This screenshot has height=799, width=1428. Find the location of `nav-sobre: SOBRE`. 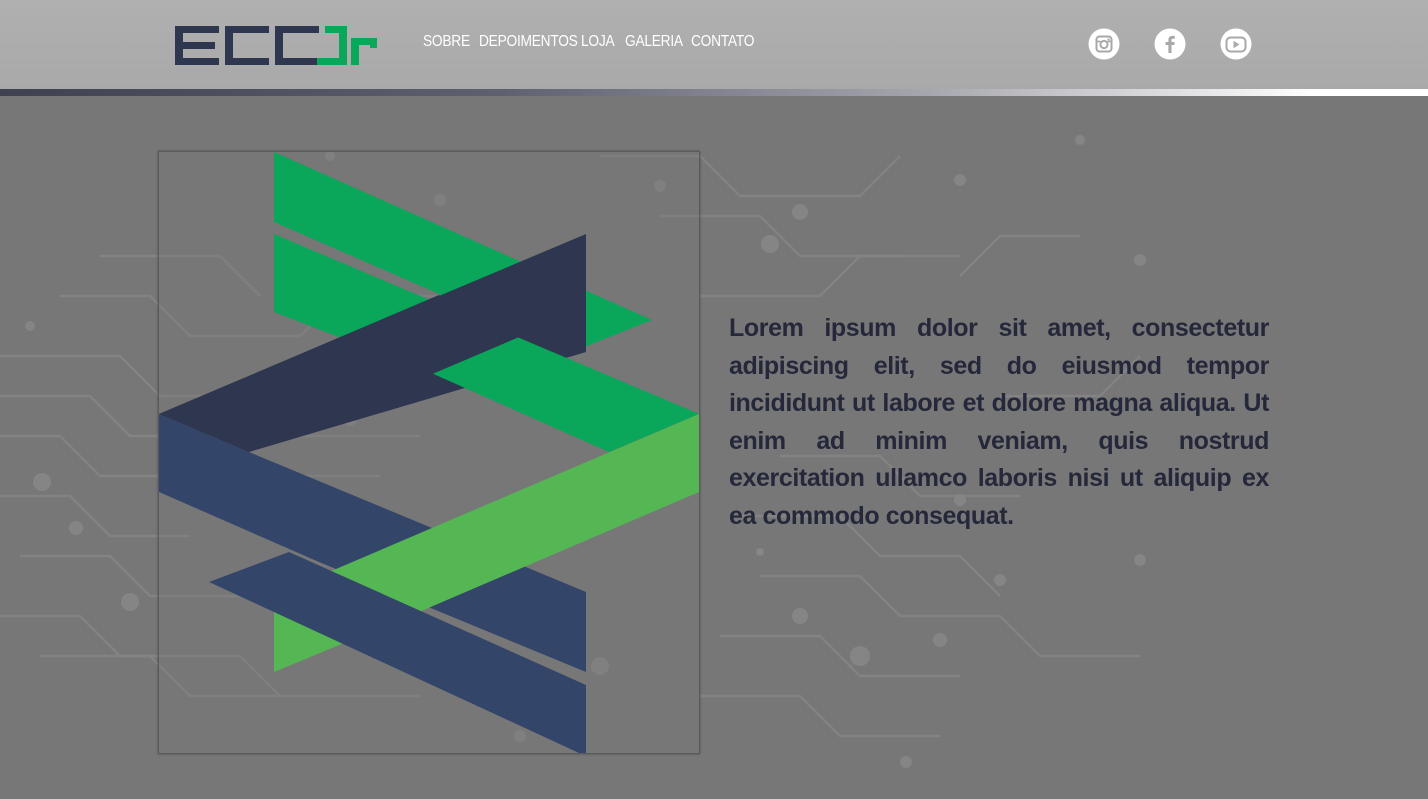

nav-sobre: SOBRE is located at coordinates (446, 42).